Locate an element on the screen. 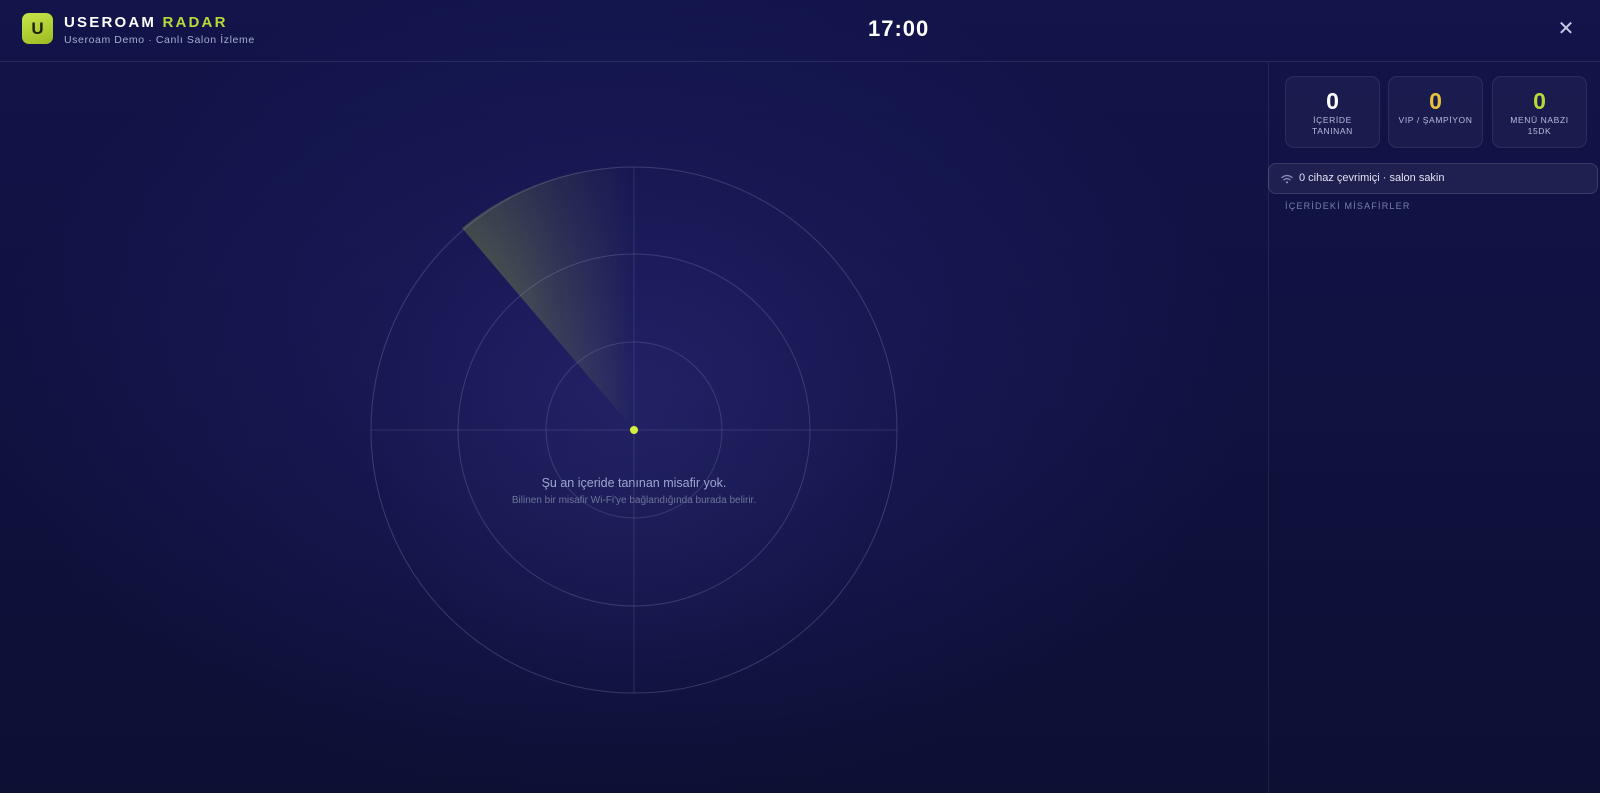  brand-accent: RADAR is located at coordinates (195, 22).